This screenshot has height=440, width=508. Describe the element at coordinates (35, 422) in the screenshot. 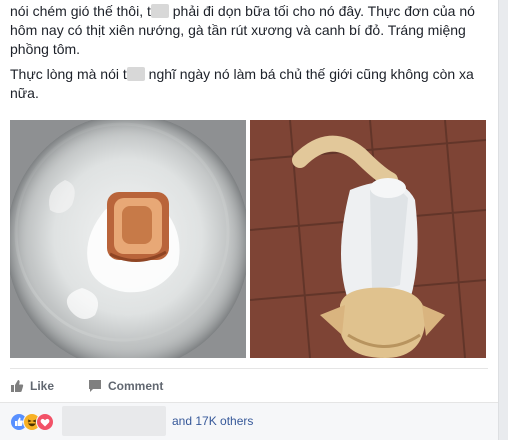

I see `reaction-icons` at that location.